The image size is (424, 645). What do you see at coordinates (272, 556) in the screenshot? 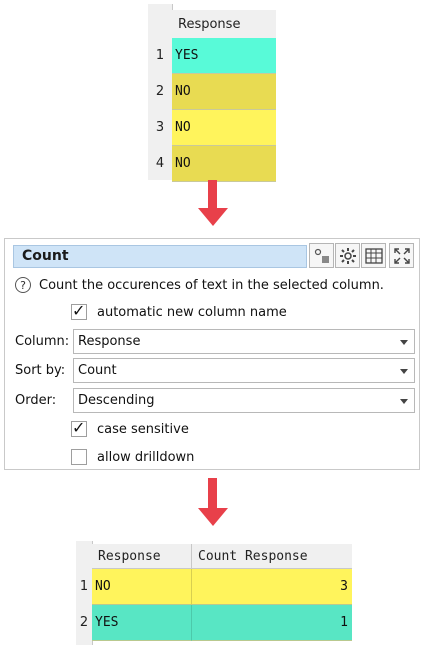
I see `output-header-count: Count Response` at bounding box center [272, 556].